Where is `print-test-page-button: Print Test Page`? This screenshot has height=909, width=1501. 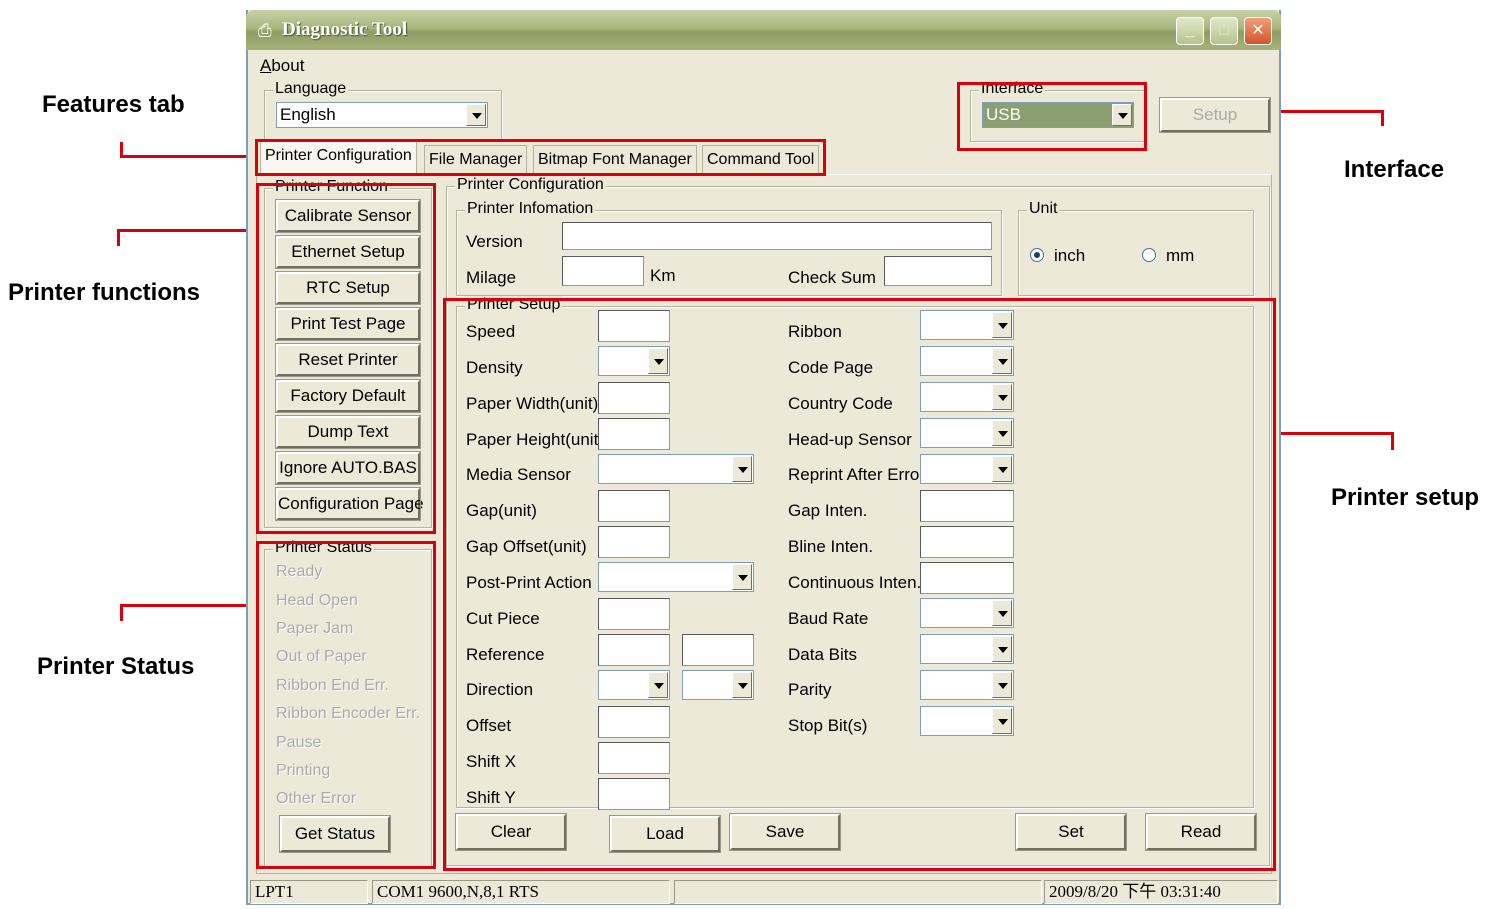 print-test-page-button: Print Test Page is located at coordinates (348, 324).